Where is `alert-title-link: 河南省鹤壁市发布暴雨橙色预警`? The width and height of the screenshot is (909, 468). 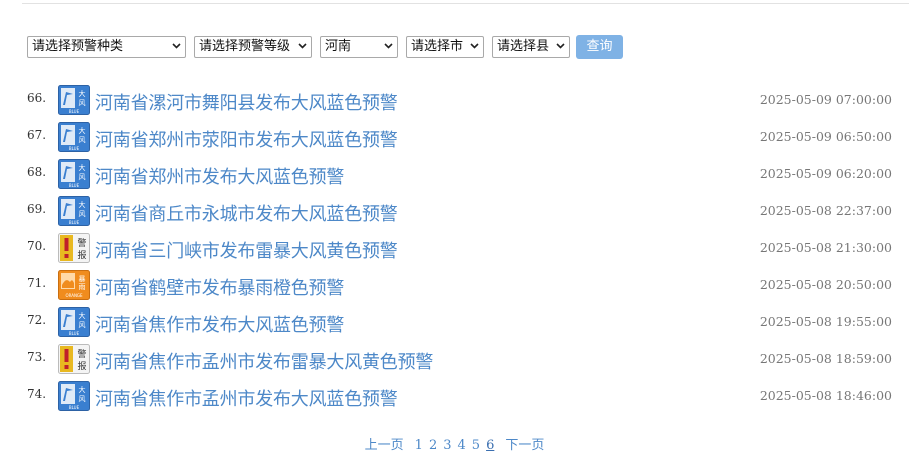 alert-title-link: 河南省鹤壁市发布暴雨橙色预警 is located at coordinates (219, 287).